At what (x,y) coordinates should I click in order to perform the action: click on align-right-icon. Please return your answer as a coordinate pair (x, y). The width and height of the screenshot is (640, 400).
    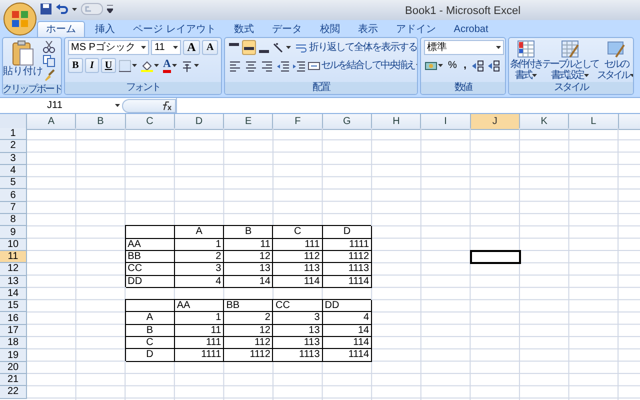
    Looking at the image, I should click on (267, 66).